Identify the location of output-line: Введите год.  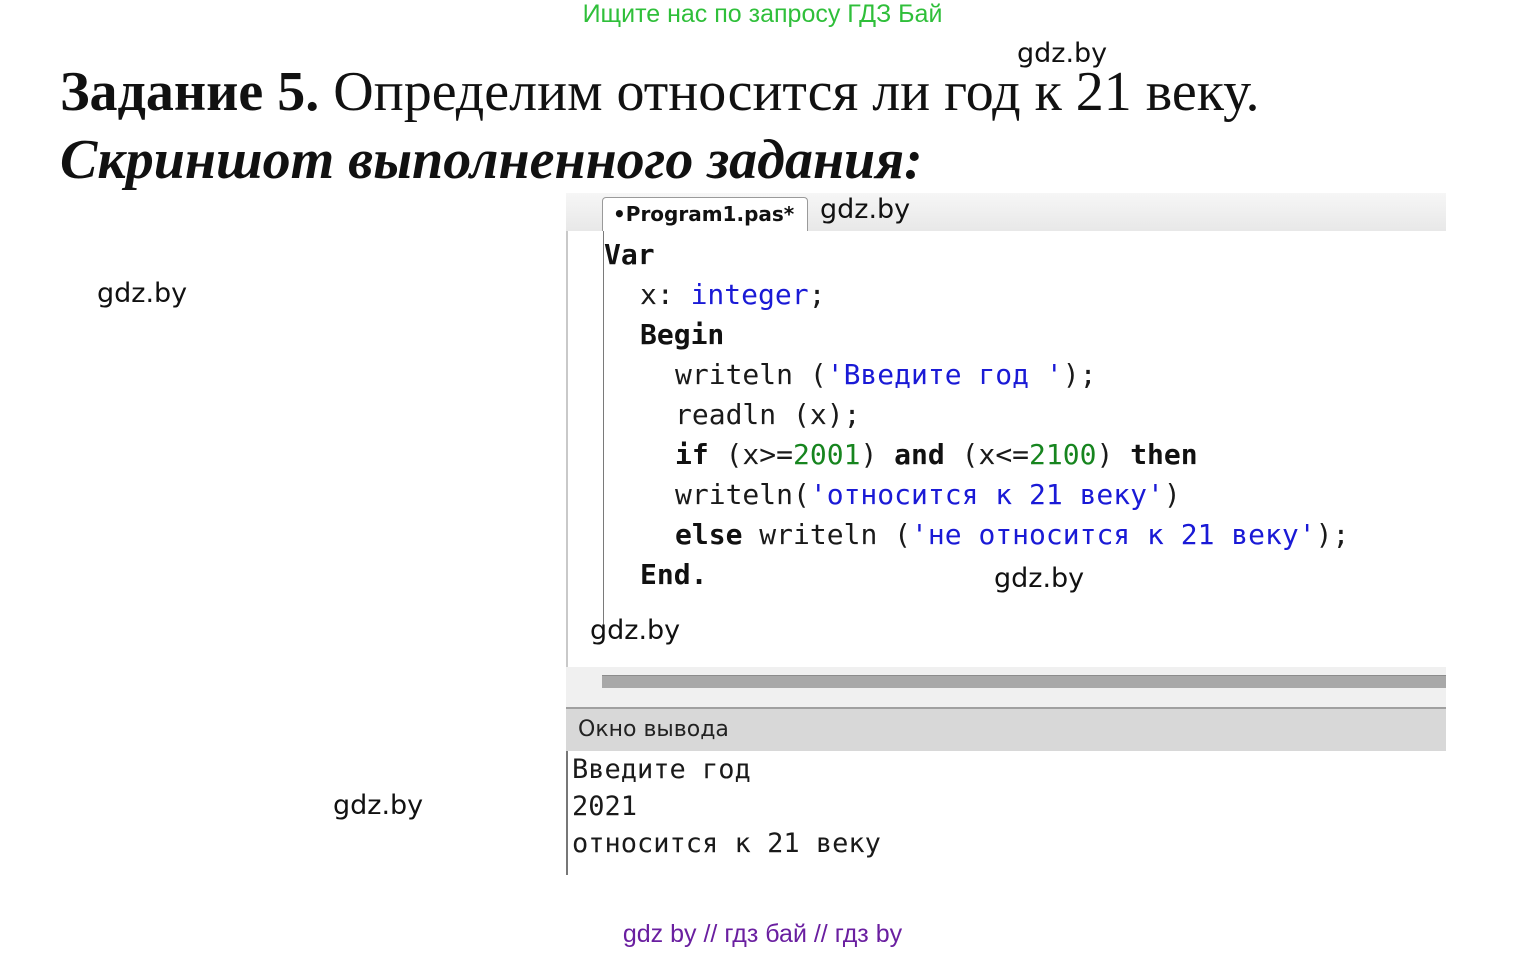
(661, 769).